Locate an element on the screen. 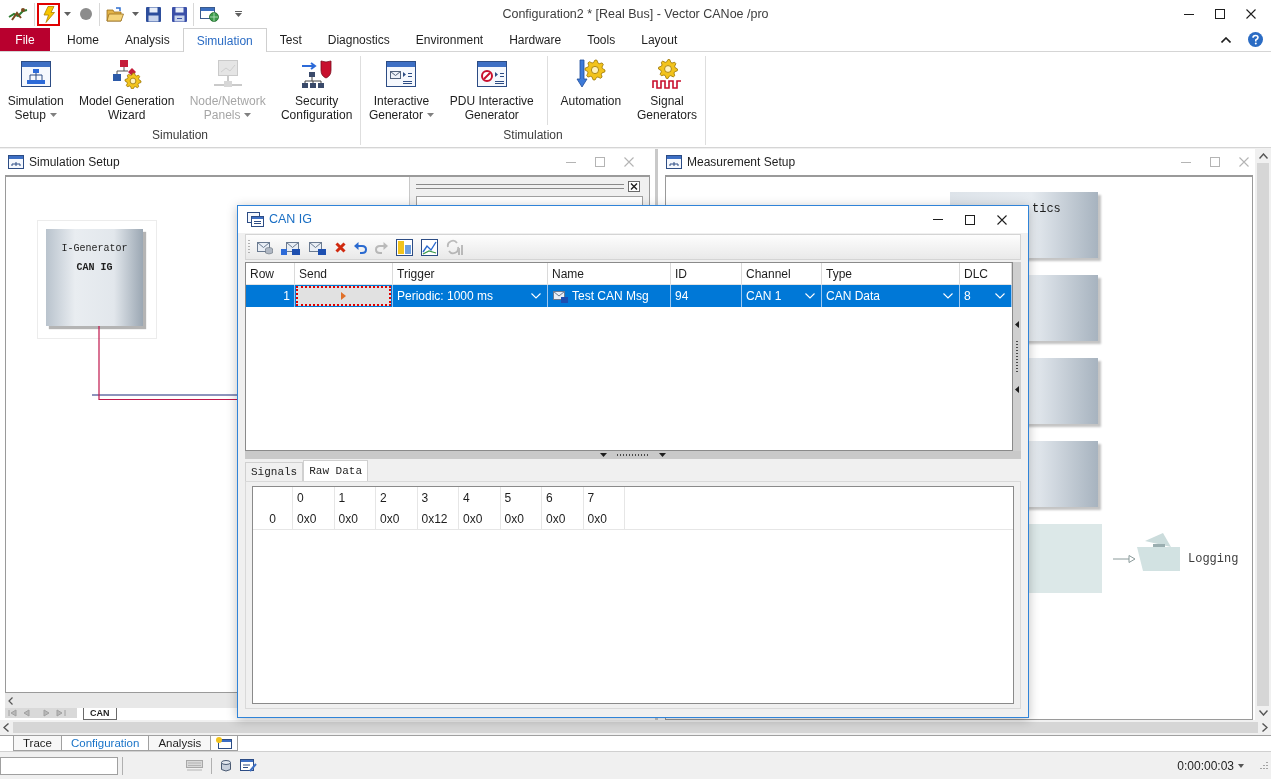 This screenshot has height=779, width=1271. bottom-tab: Configuration is located at coordinates (105, 743).